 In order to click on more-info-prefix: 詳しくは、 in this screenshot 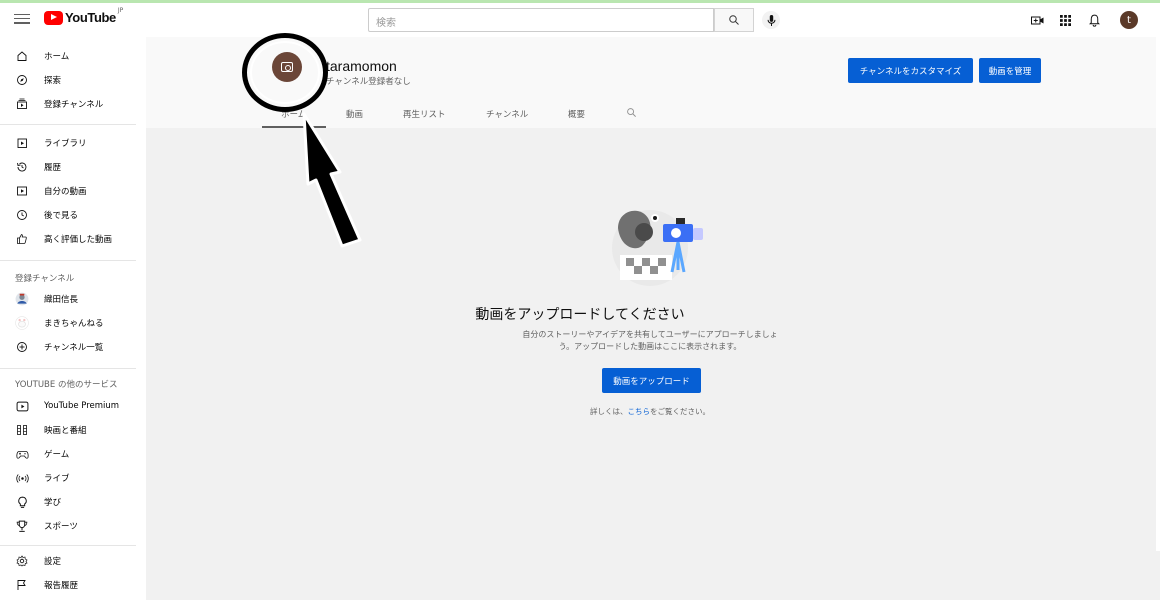, I will do `click(609, 411)`.